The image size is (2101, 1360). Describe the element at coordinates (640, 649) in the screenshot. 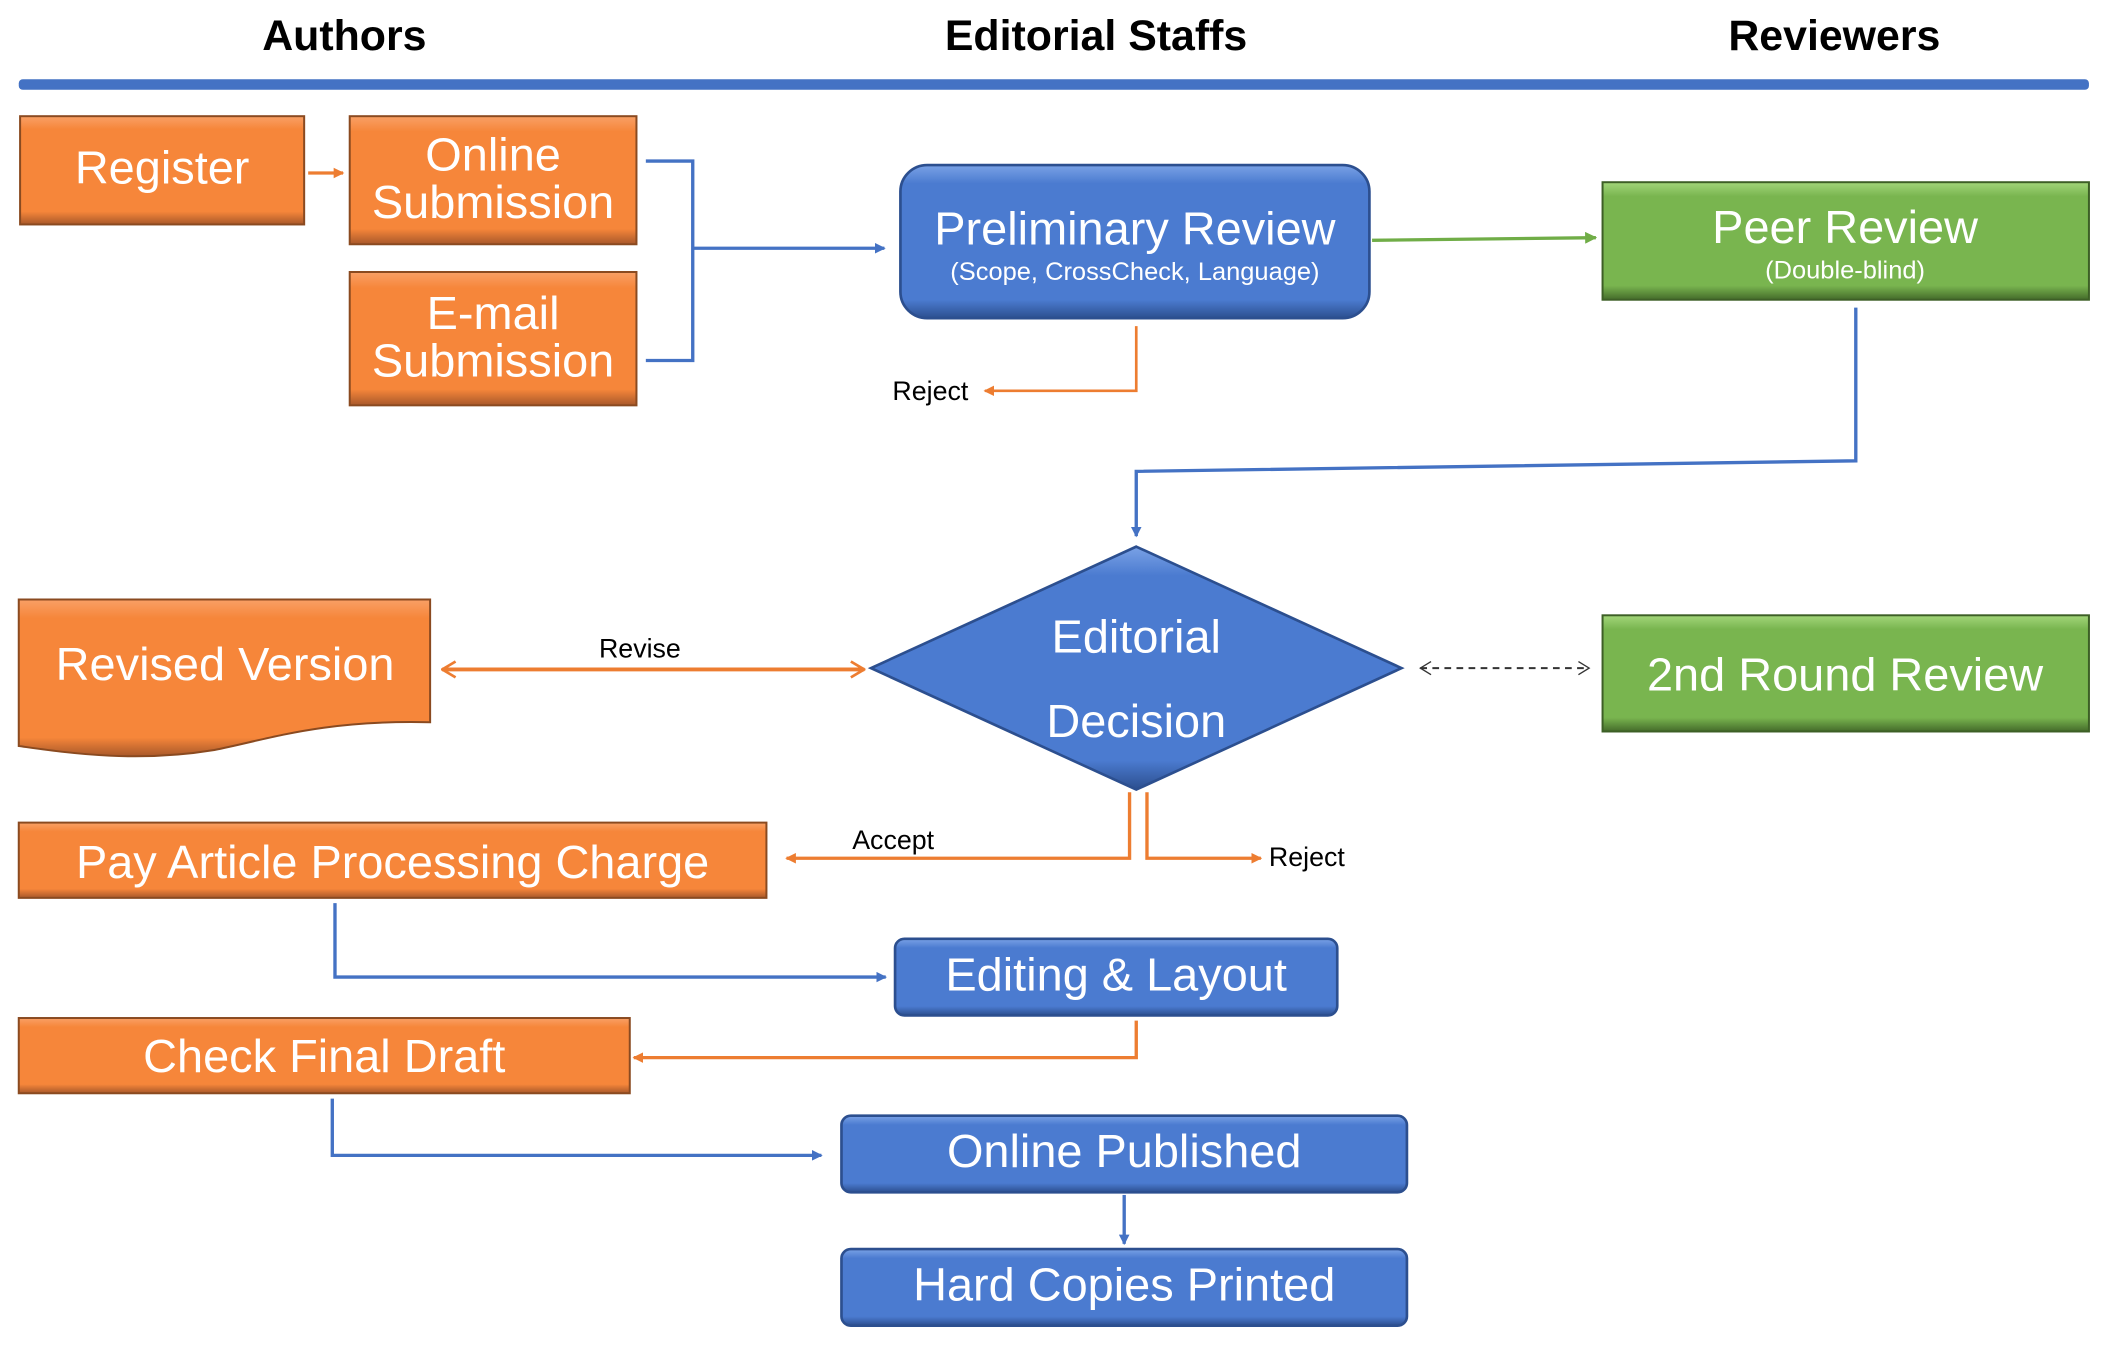

I see `label-revise: Revise` at that location.